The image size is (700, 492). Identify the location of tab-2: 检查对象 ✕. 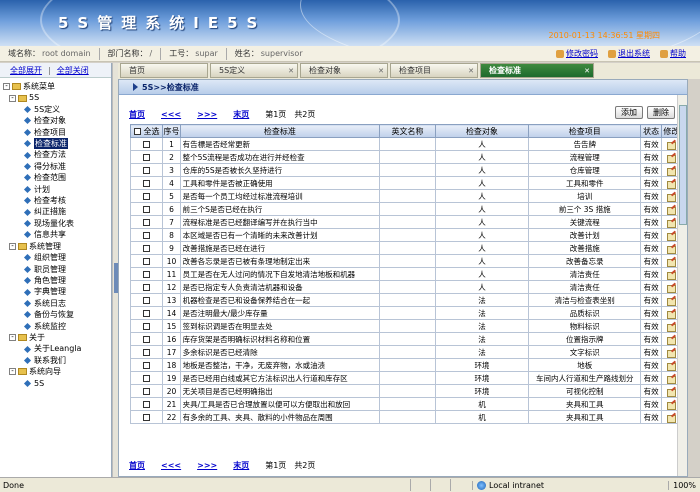
(344, 70).